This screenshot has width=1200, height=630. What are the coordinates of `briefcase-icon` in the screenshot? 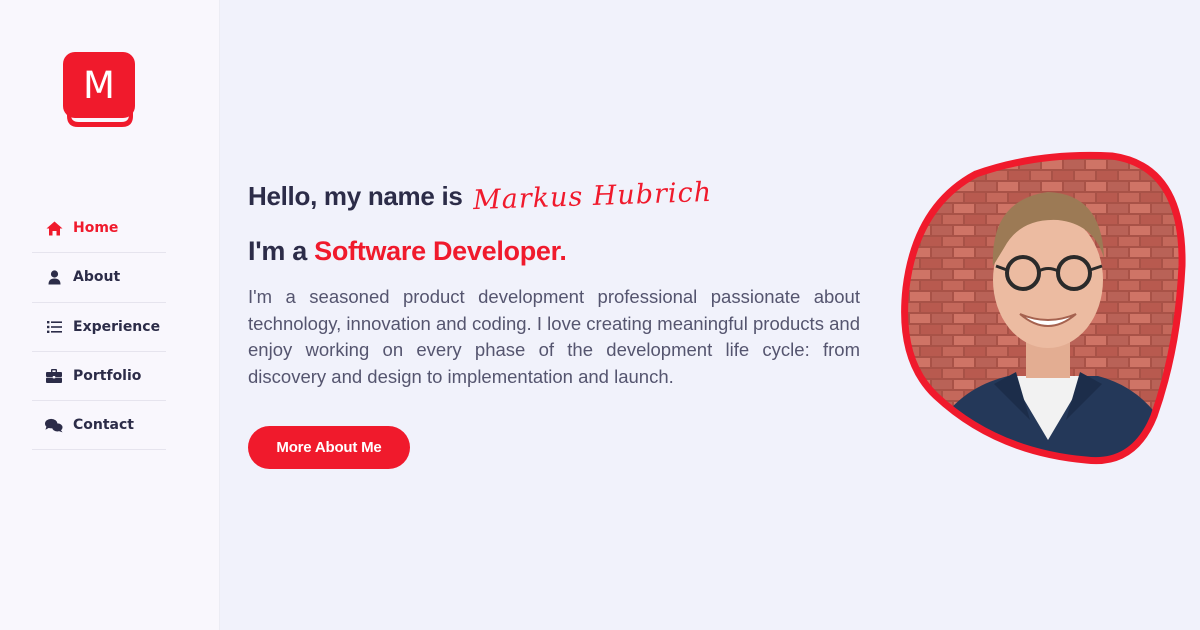 It's located at (54, 376).